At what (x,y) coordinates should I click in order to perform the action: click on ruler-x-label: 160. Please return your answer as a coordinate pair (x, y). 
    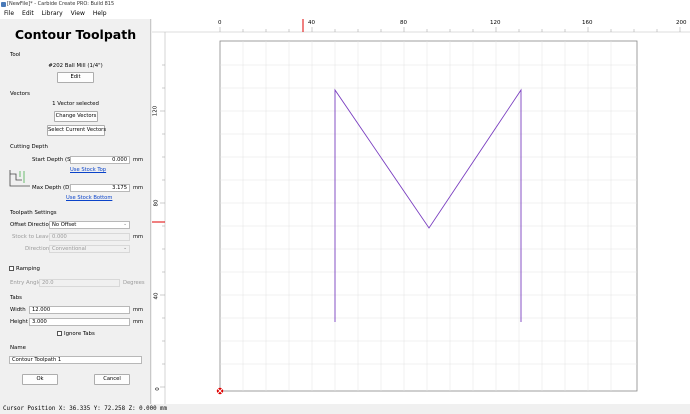
    Looking at the image, I should click on (587, 23).